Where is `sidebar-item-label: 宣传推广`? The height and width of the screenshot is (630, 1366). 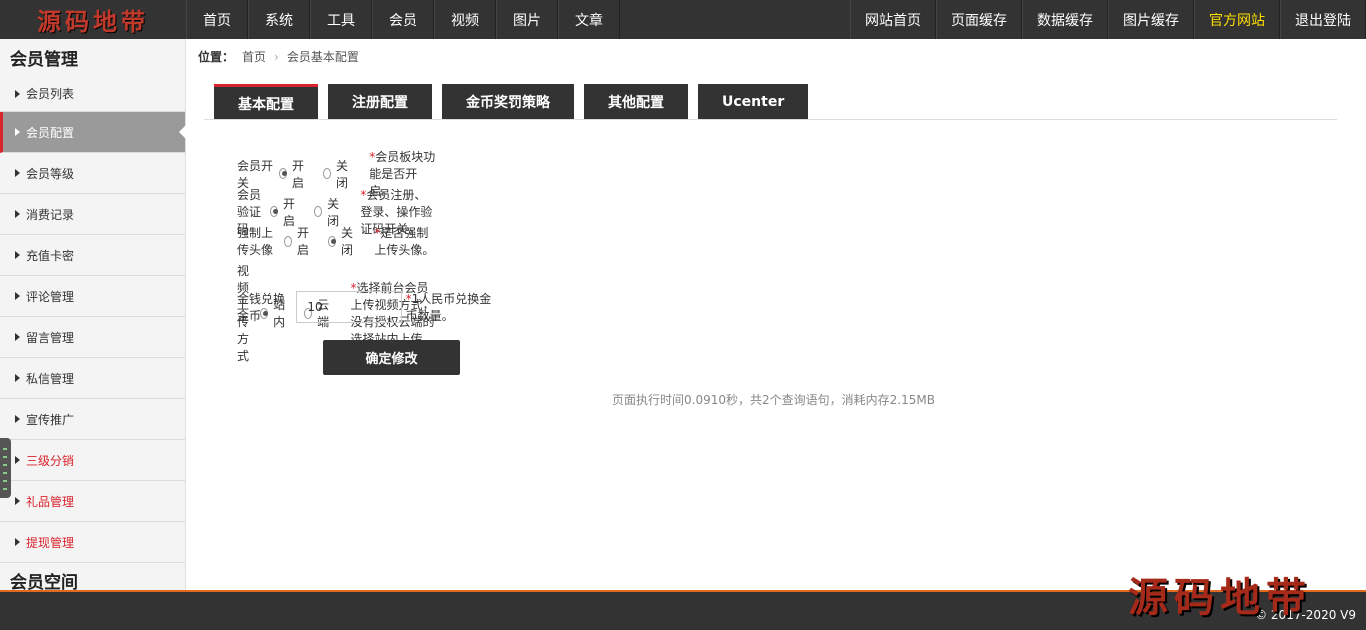
sidebar-item-label: 宣传推广 is located at coordinates (50, 419).